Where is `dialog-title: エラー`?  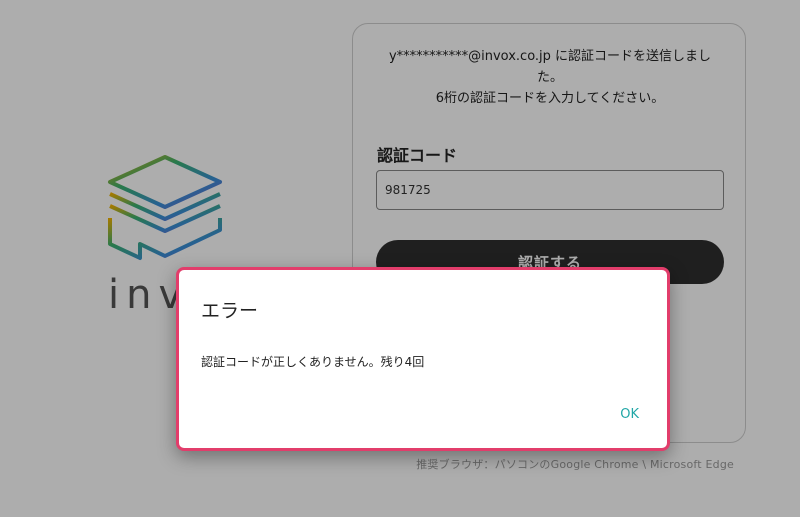
dialog-title: エラー is located at coordinates (230, 311).